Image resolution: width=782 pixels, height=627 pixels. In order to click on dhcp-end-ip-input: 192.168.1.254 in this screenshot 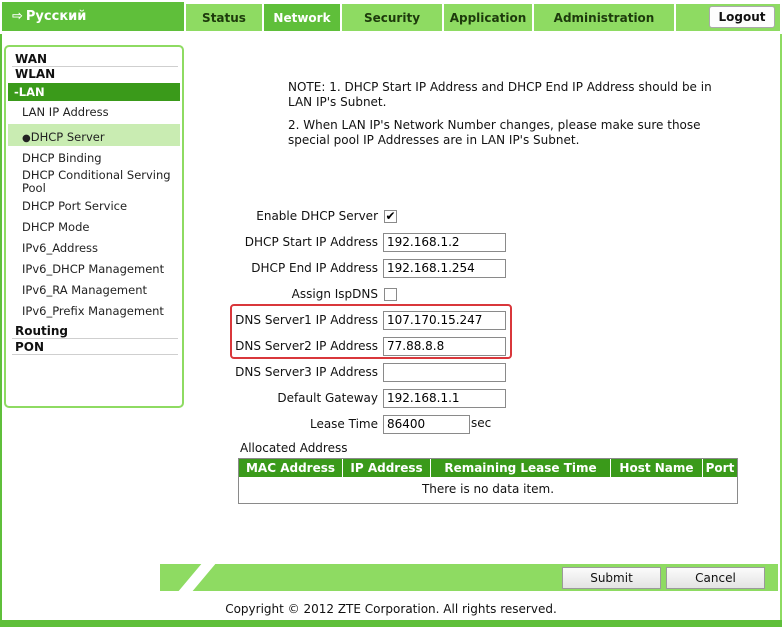, I will do `click(444, 268)`.